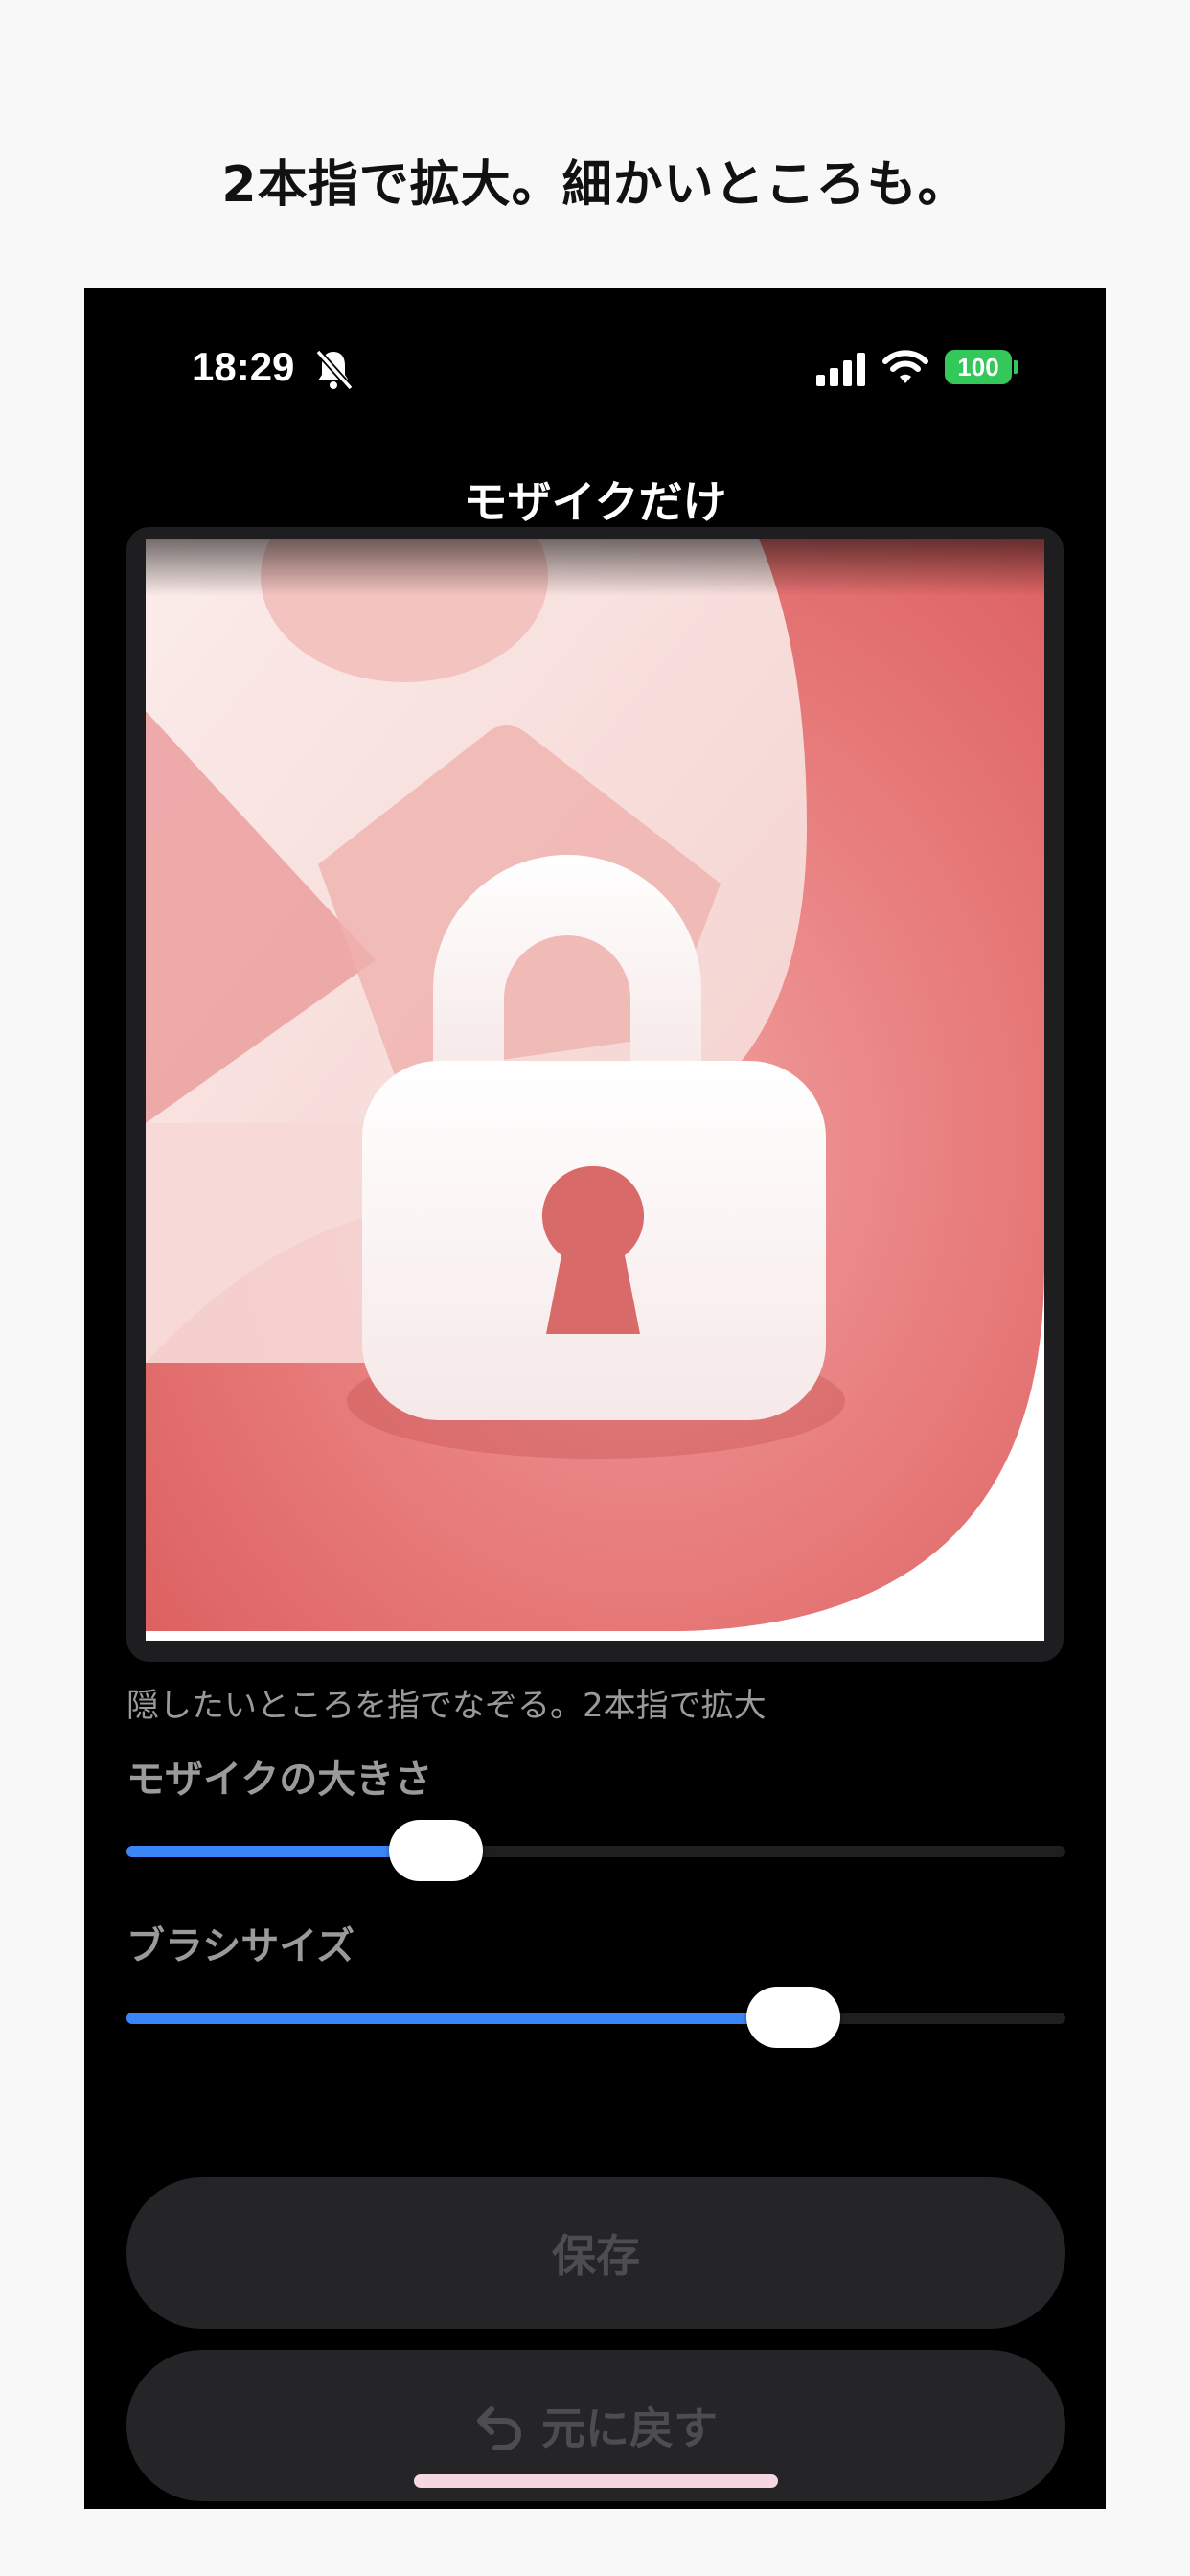  Describe the element at coordinates (595, 502) in the screenshot. I see `screen-title: モザイクだけ` at that location.